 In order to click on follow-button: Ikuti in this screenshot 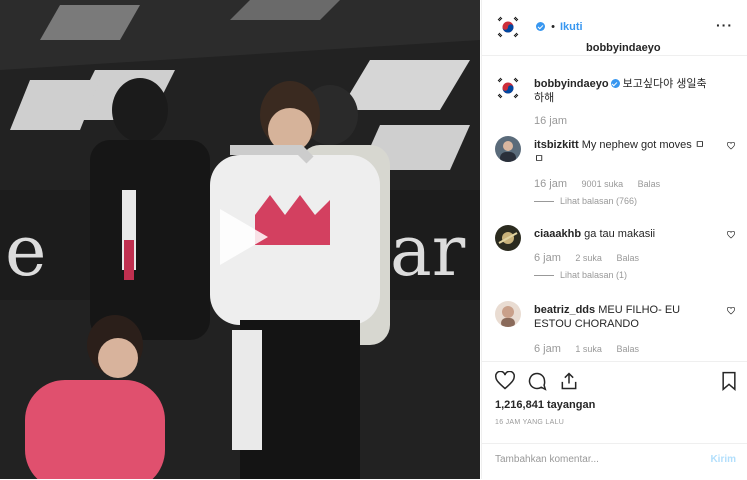, I will do `click(571, 27)`.